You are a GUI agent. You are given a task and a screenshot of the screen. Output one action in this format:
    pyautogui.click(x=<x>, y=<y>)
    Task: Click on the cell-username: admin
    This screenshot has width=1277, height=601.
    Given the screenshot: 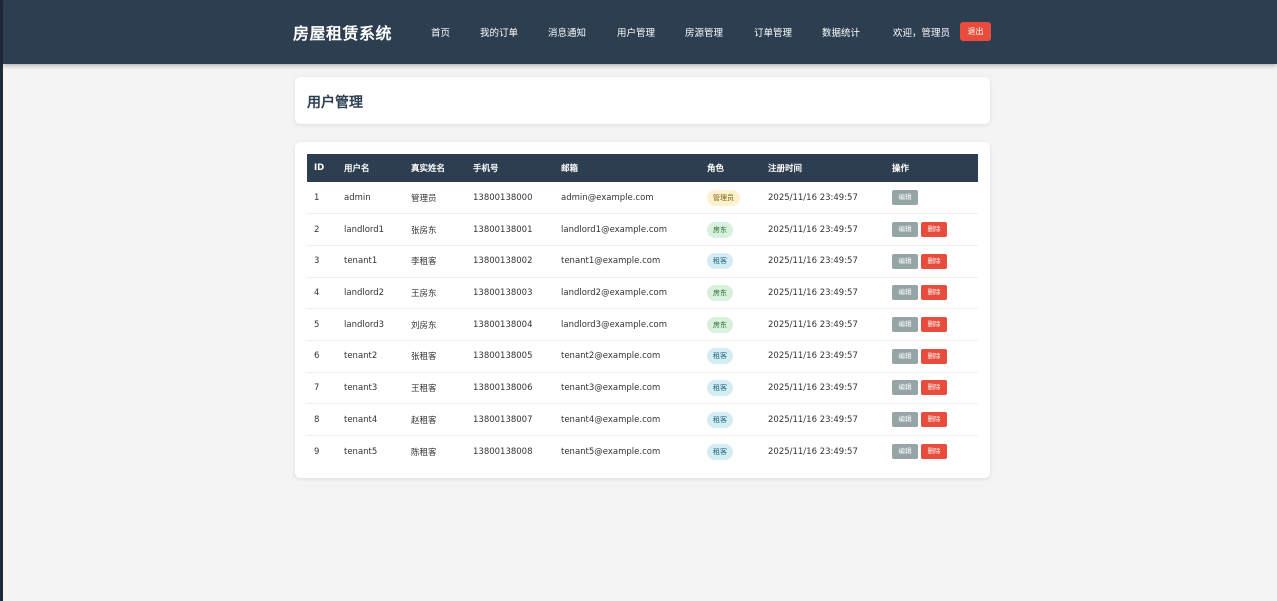 What is the action you would take?
    pyautogui.click(x=357, y=197)
    